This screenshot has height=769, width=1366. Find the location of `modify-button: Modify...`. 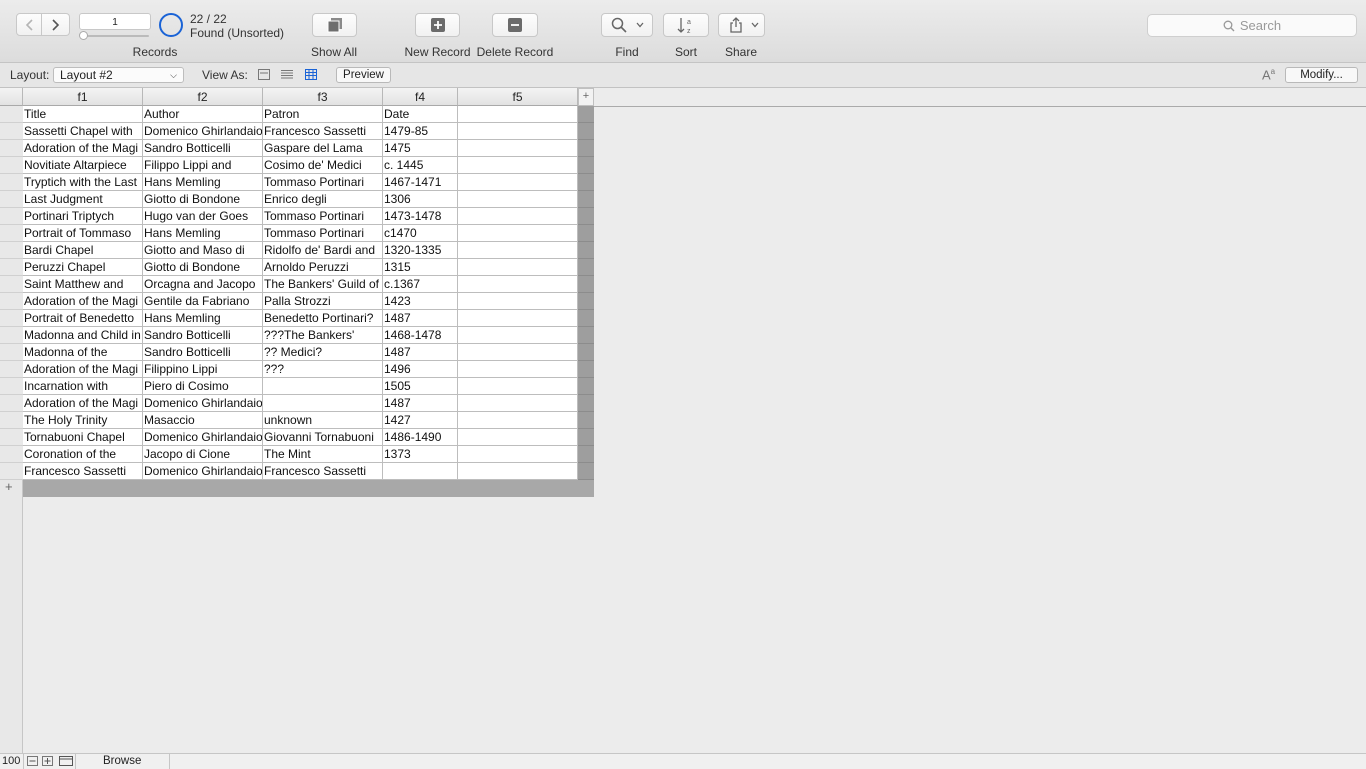

modify-button: Modify... is located at coordinates (1321, 75).